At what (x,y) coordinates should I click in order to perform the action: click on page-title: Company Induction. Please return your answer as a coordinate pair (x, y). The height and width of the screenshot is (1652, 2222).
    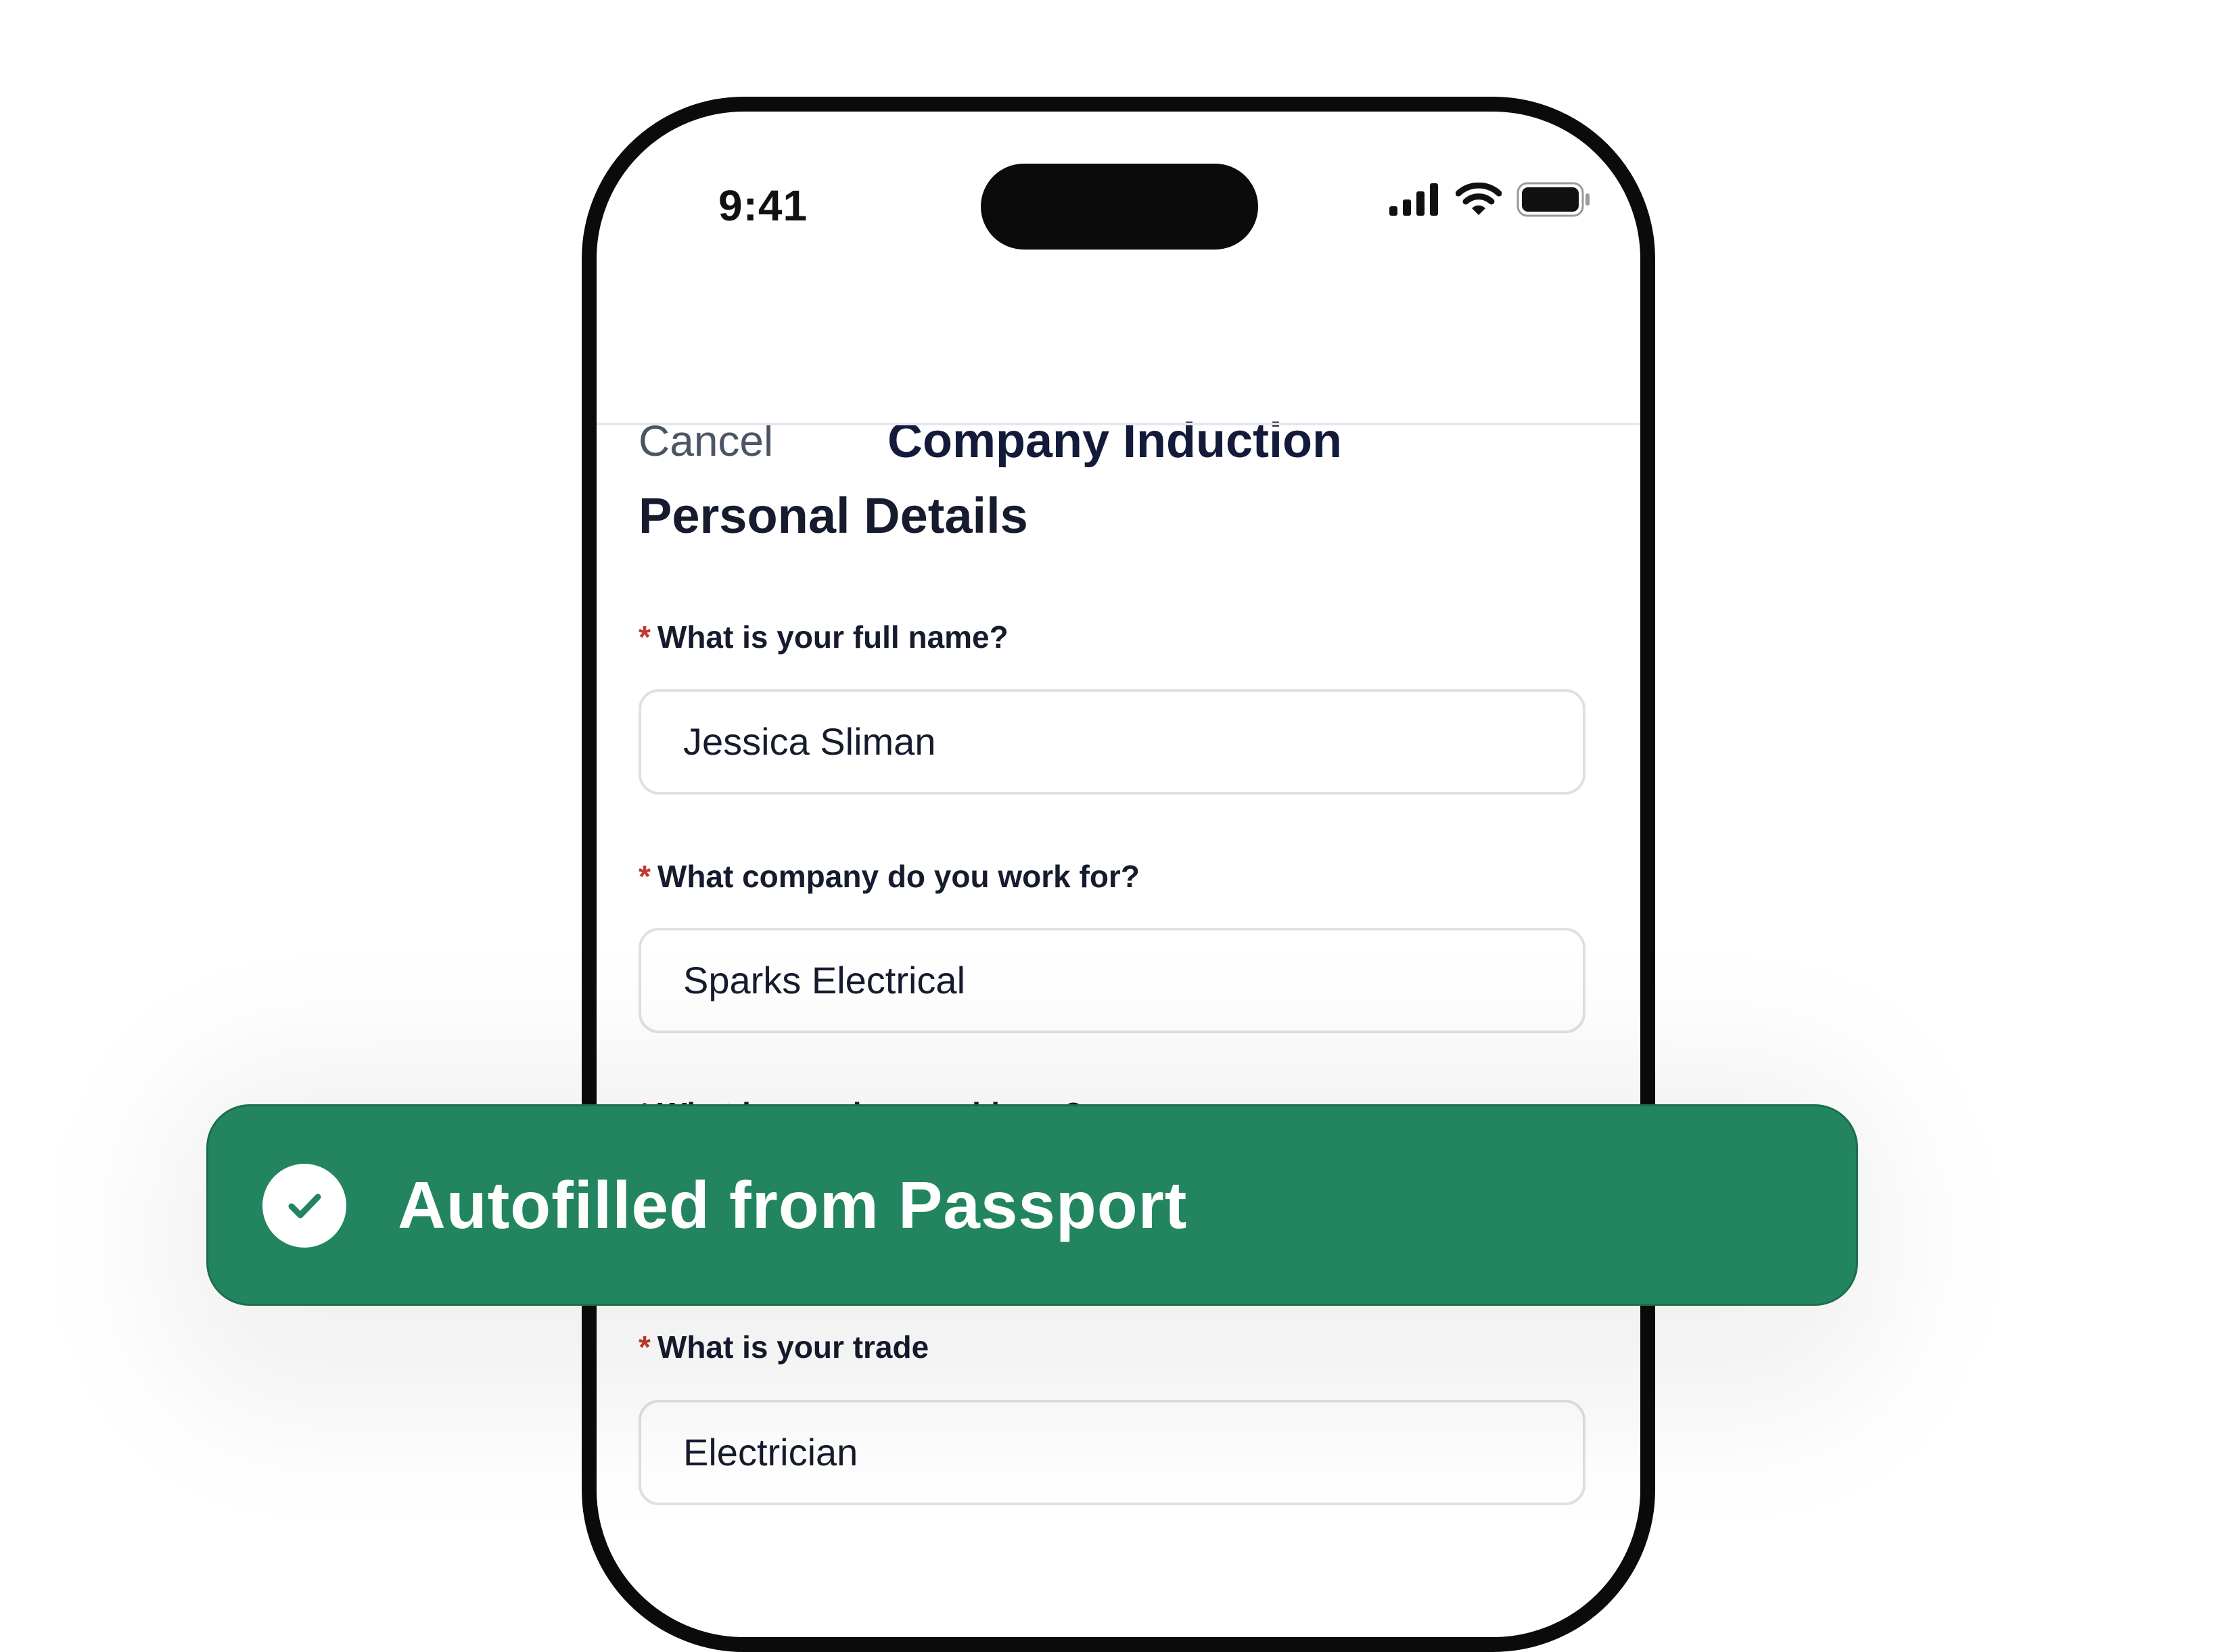
    Looking at the image, I should click on (1114, 441).